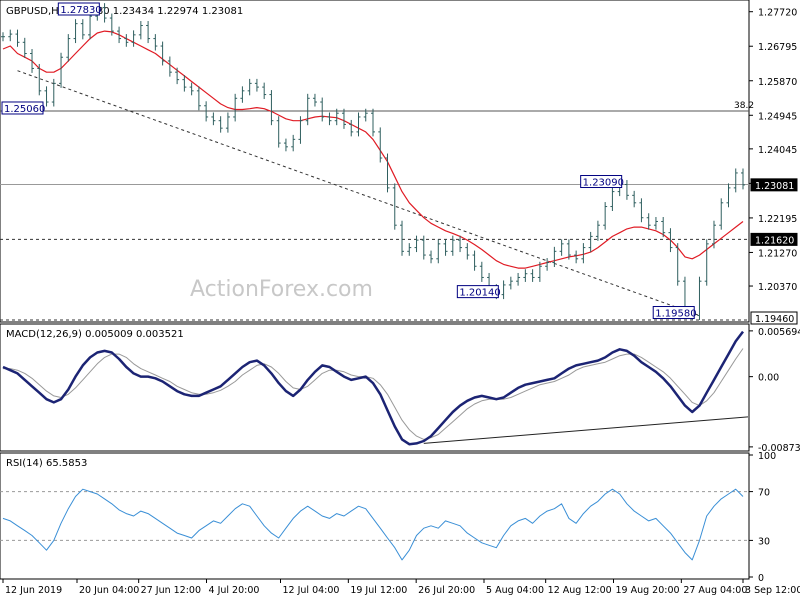 Image resolution: width=800 pixels, height=600 pixels. I want to click on macd-trendline-line, so click(586, 430).